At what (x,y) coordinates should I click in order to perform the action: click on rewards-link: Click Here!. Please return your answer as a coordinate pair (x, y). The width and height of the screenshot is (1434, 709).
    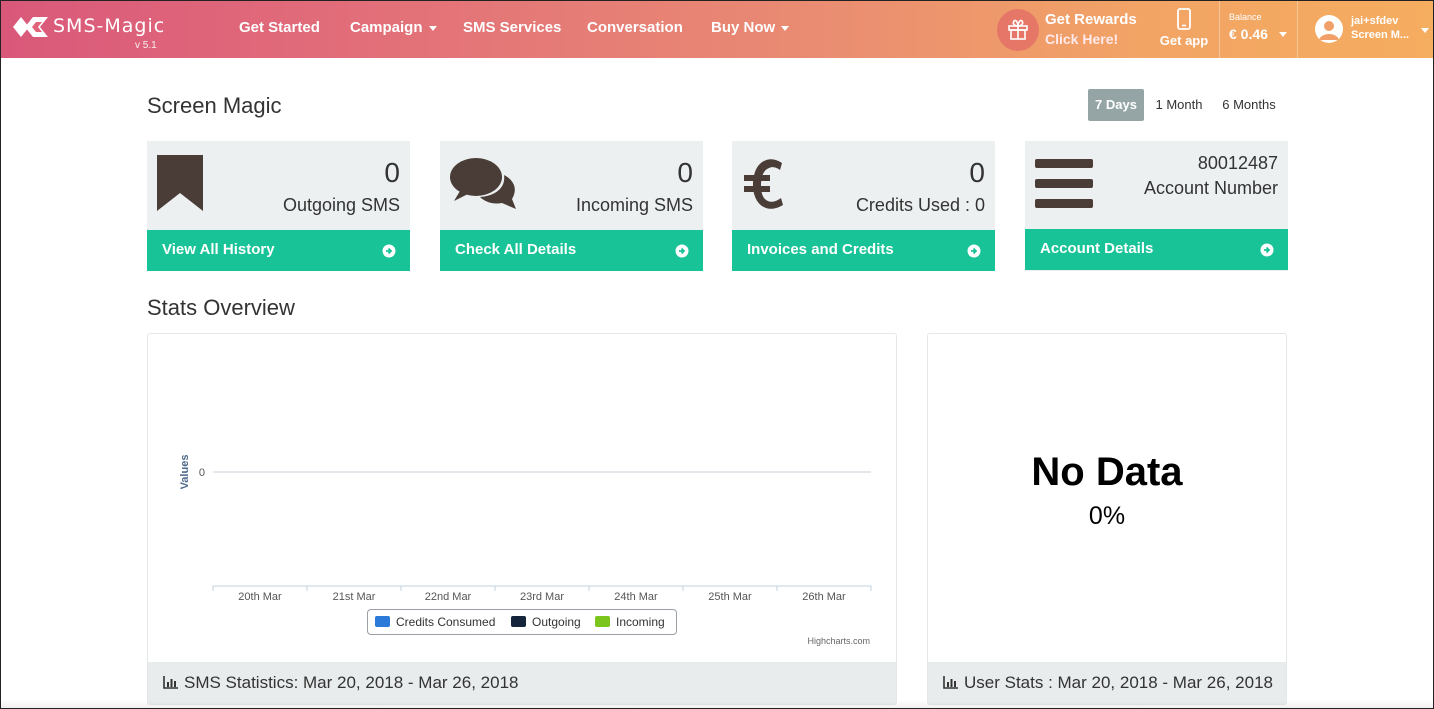
    Looking at the image, I should click on (1082, 39).